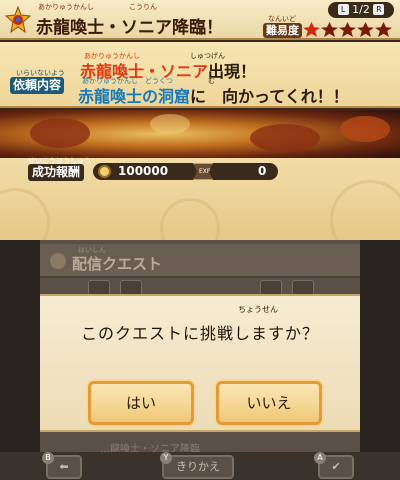  Describe the element at coordinates (343, 9) in the screenshot. I see `l-button-icon: L` at that location.